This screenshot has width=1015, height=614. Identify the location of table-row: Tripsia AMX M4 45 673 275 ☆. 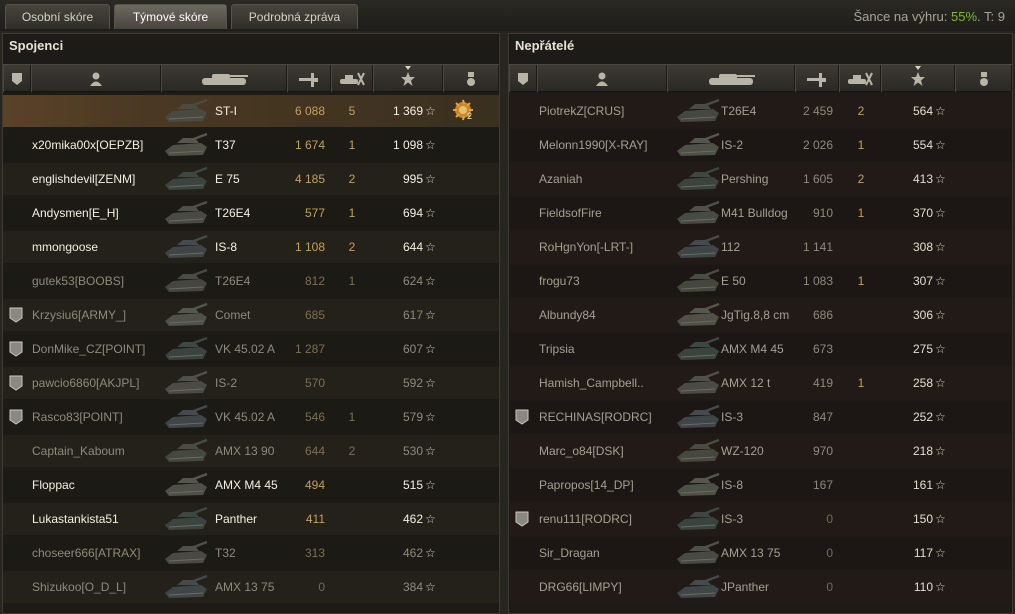
(760, 349).